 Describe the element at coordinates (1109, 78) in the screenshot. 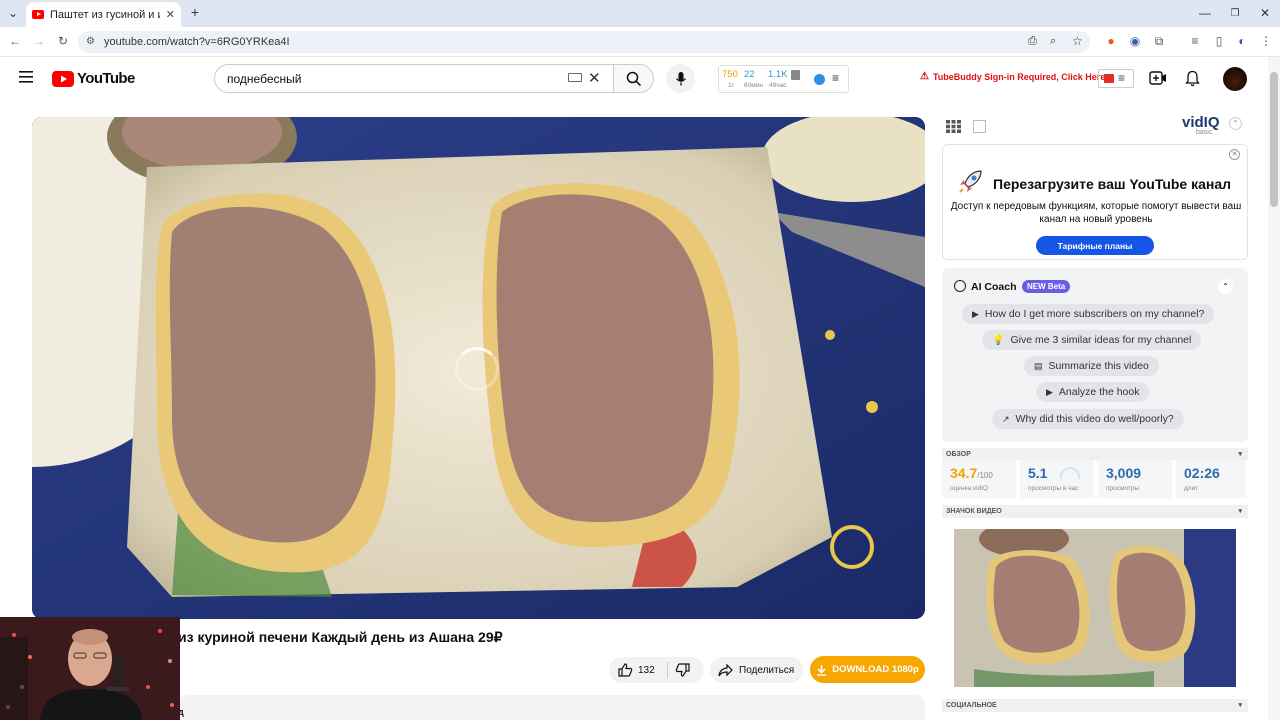

I see `tubebuddy-icon` at that location.